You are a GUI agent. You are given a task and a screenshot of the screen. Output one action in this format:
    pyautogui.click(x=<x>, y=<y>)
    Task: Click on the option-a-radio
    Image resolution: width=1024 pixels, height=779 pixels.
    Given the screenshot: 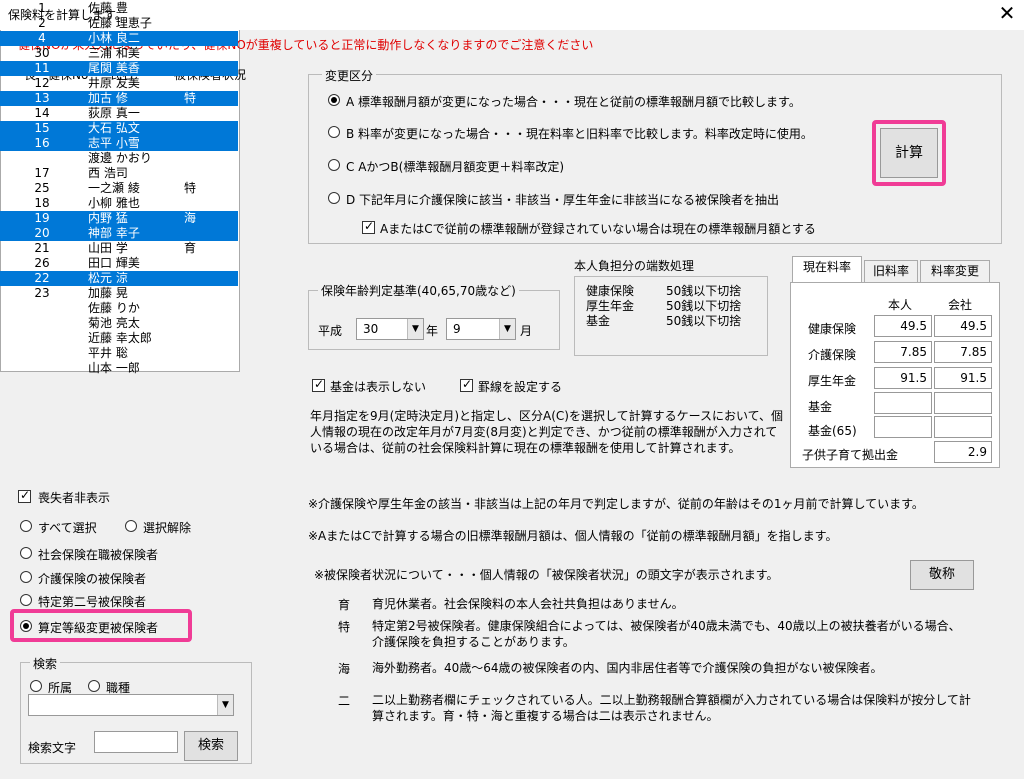 What is the action you would take?
    pyautogui.click(x=334, y=100)
    